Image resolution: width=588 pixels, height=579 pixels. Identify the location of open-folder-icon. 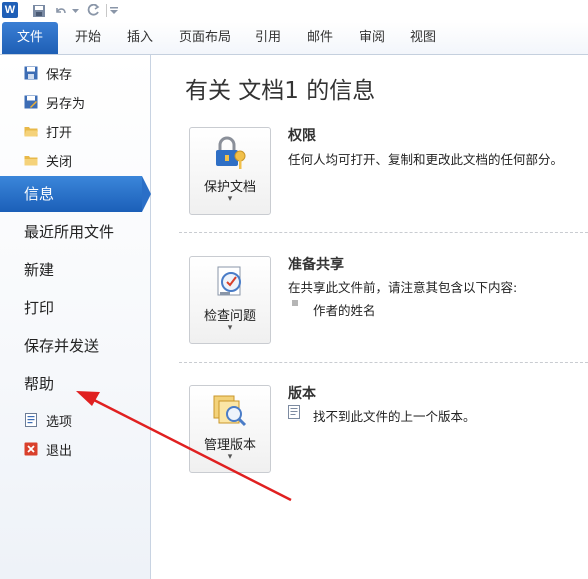
(31, 131).